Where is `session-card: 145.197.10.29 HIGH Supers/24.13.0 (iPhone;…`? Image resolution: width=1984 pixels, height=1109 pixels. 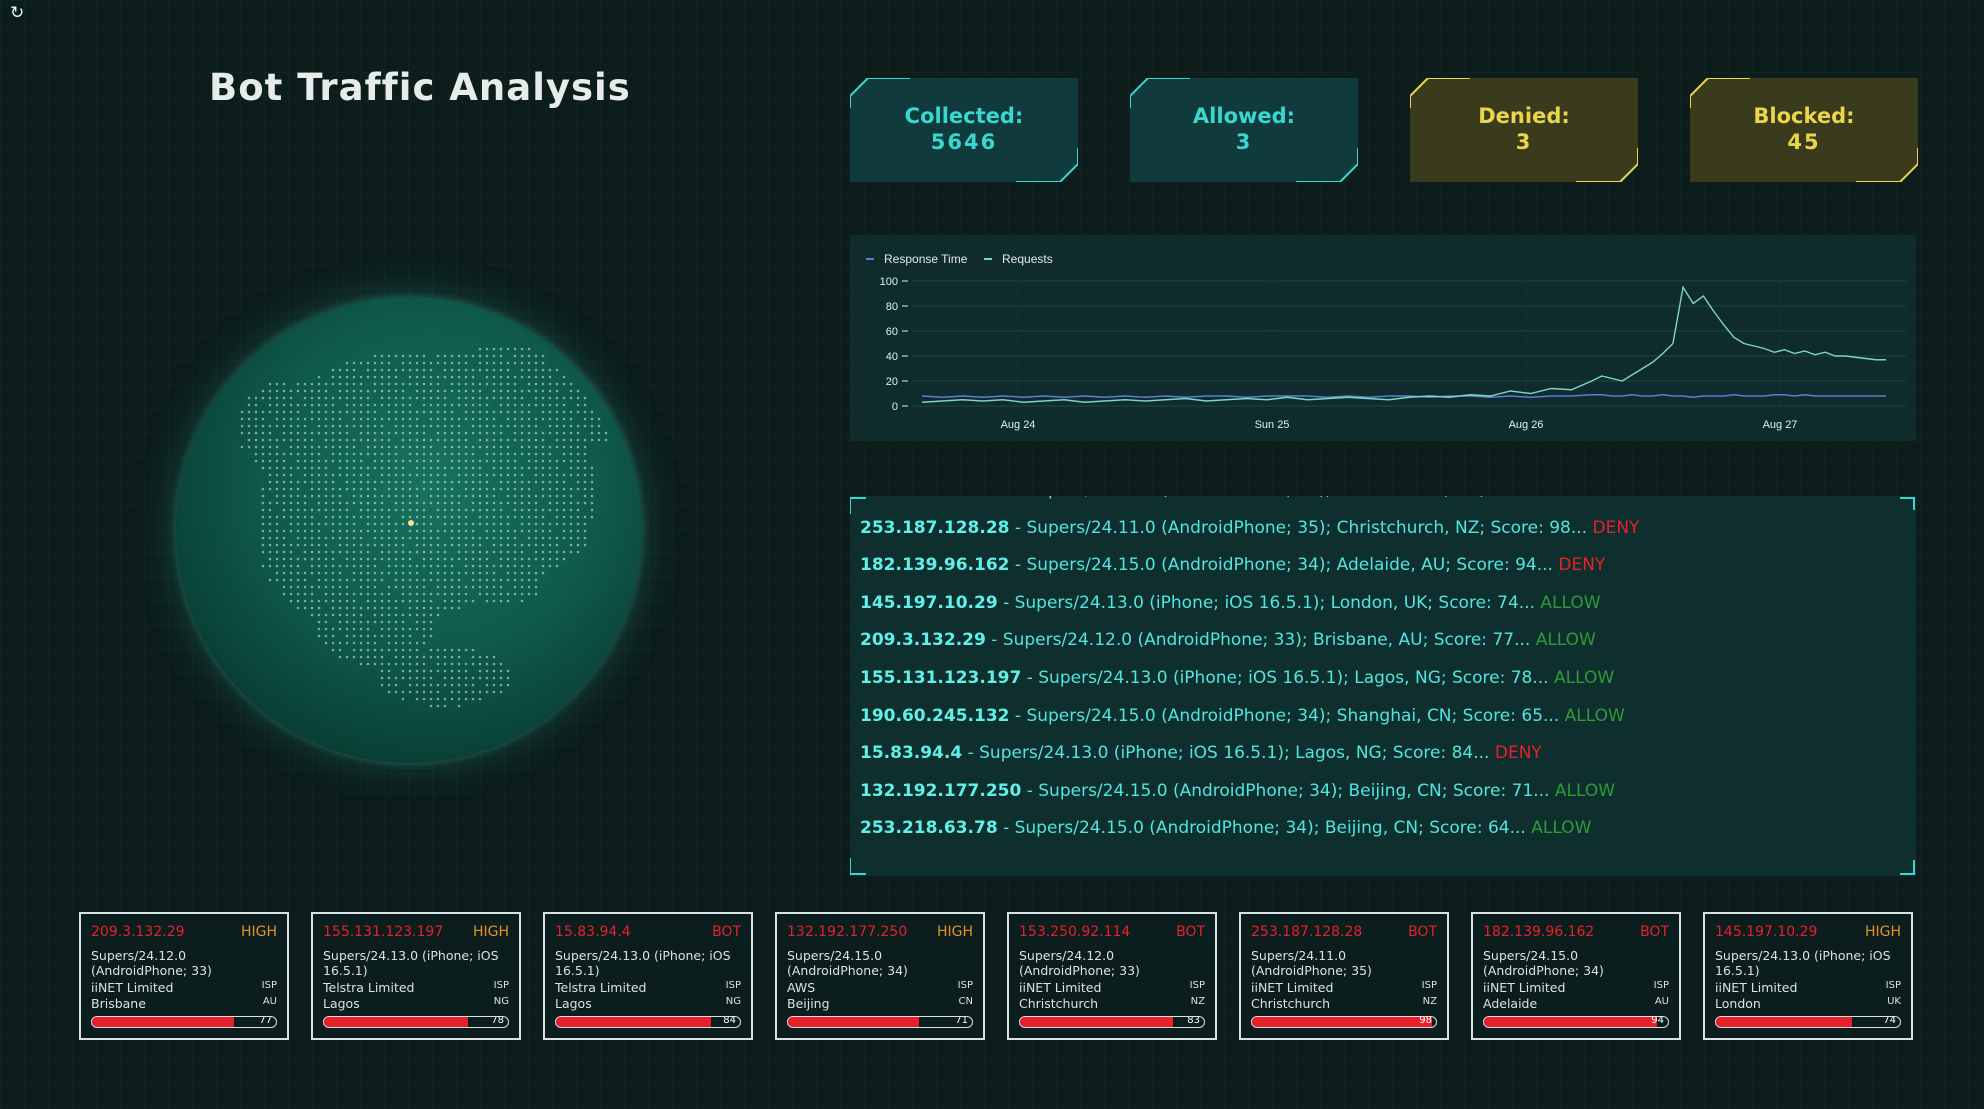
session-card: 145.197.10.29 HIGH Supers/24.13.0 (iPhone;… is located at coordinates (1808, 976).